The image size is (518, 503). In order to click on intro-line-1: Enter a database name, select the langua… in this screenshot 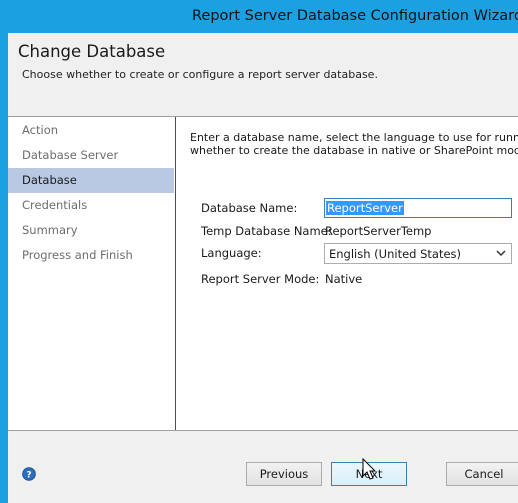, I will do `click(354, 137)`.